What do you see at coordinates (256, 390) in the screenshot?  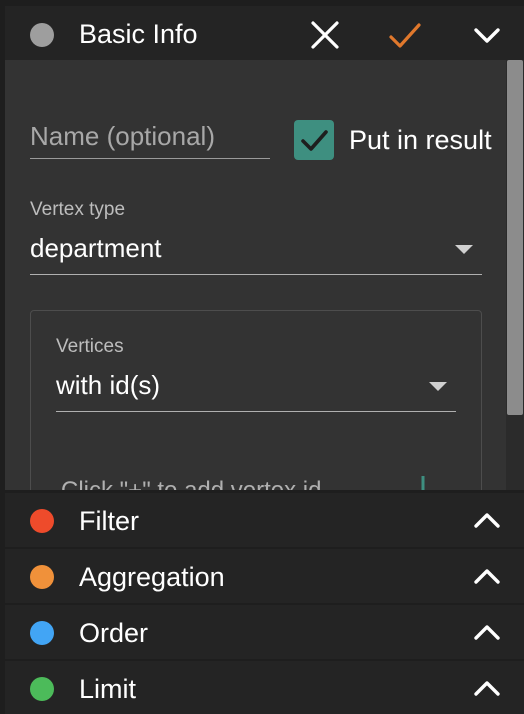 I see `vertices-select: with id(s)` at bounding box center [256, 390].